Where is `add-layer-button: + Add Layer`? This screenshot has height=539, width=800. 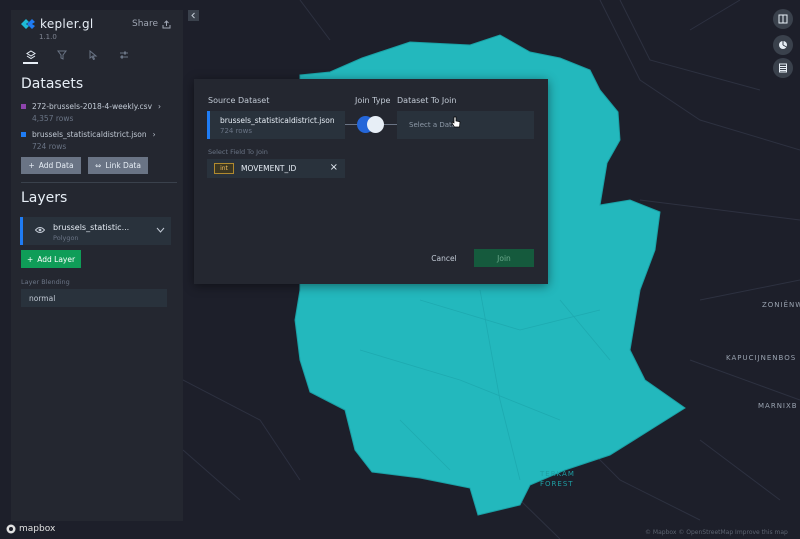
add-layer-button: + Add Layer is located at coordinates (51, 259).